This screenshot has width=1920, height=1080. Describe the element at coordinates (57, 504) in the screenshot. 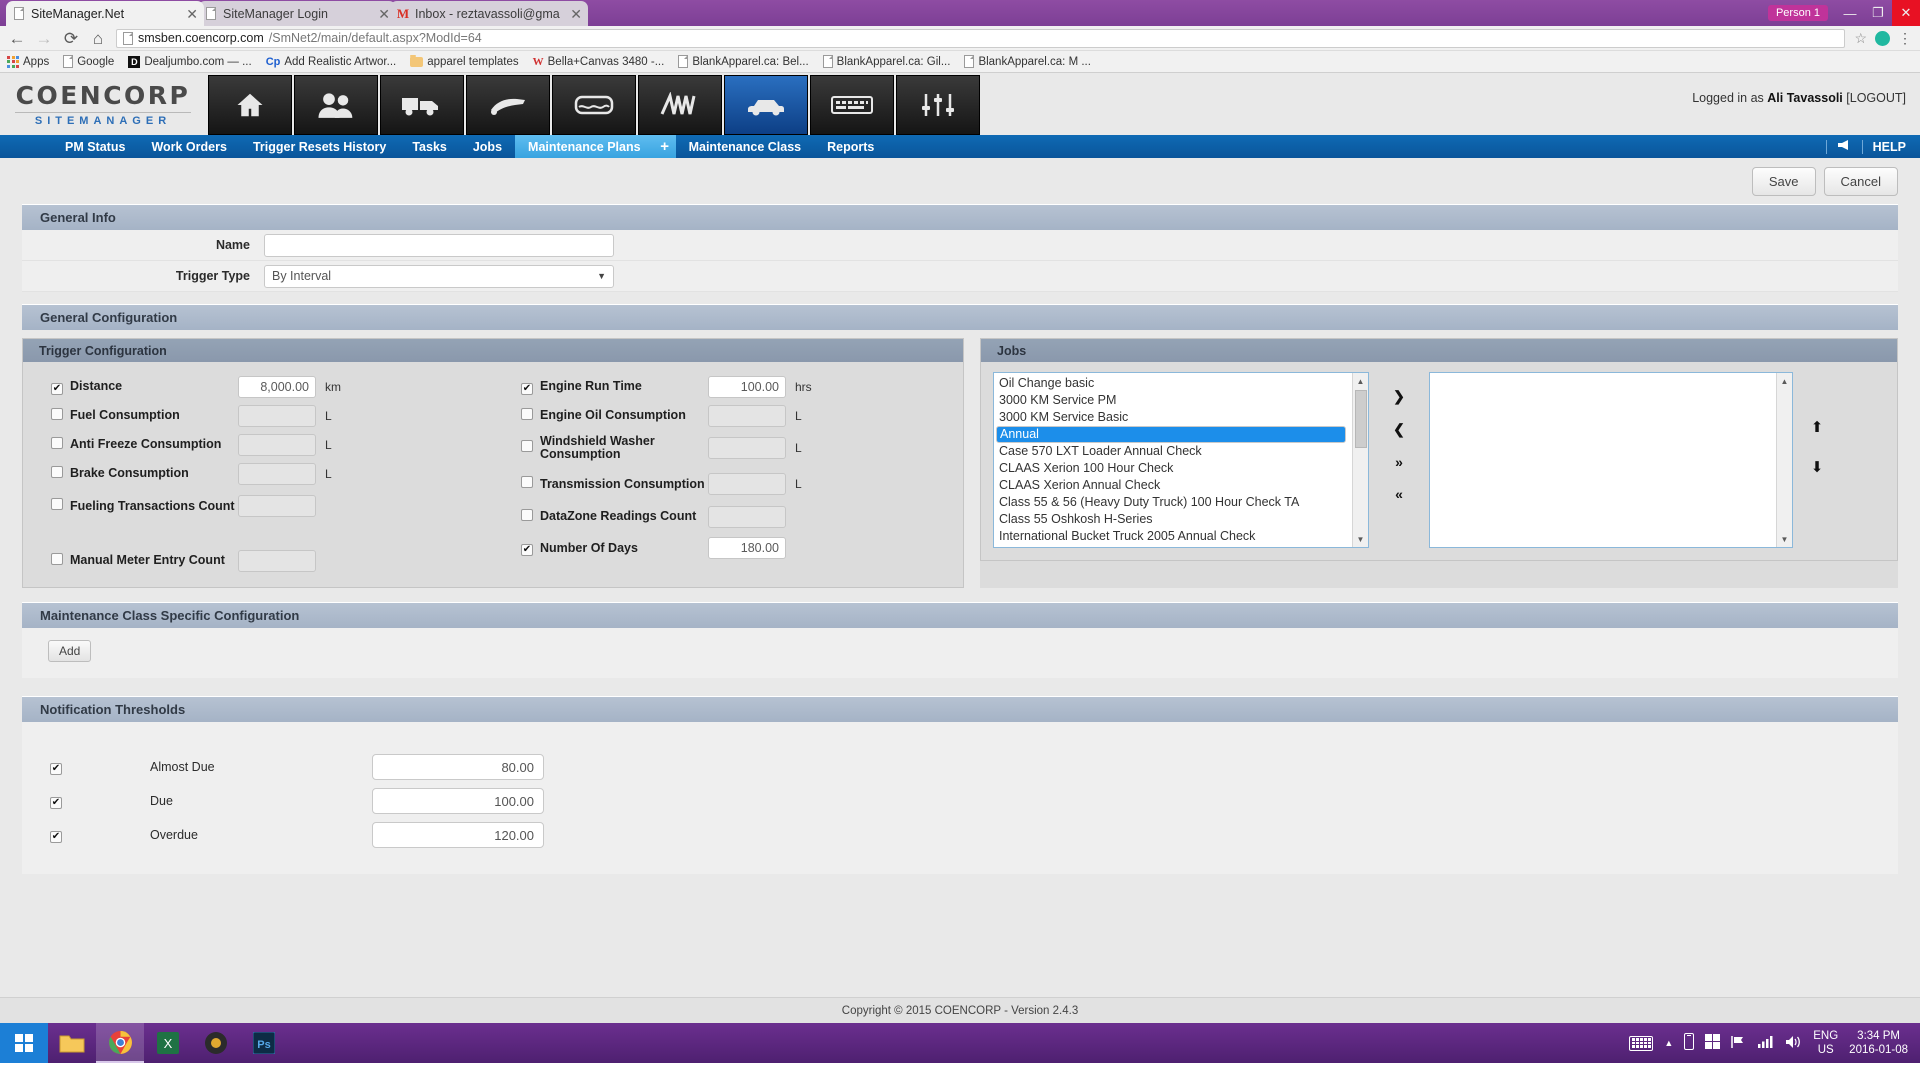

I see `fueling-transactions-count-checkbox` at that location.